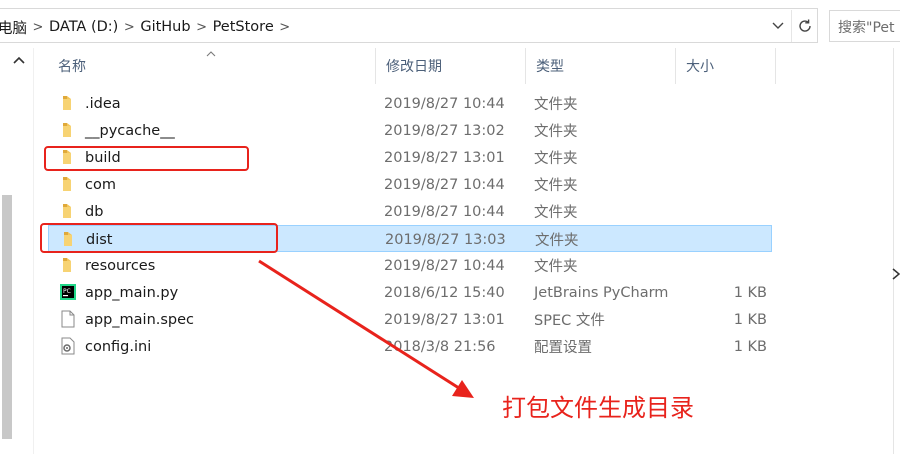 The width and height of the screenshot is (900, 454). I want to click on svg-text: PC, so click(67, 291).